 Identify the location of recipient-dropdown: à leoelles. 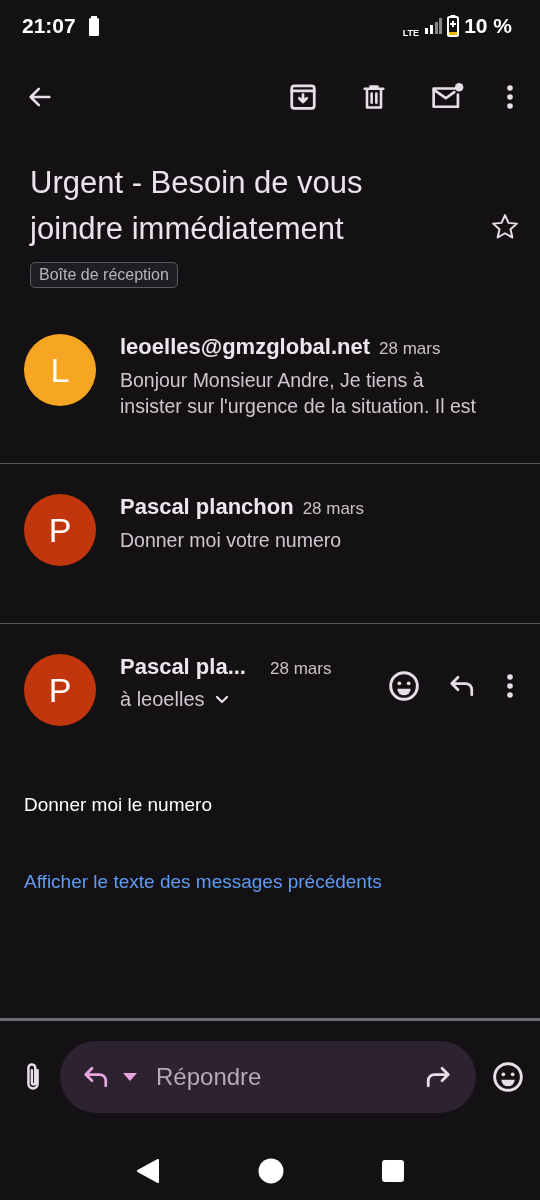
(174, 699).